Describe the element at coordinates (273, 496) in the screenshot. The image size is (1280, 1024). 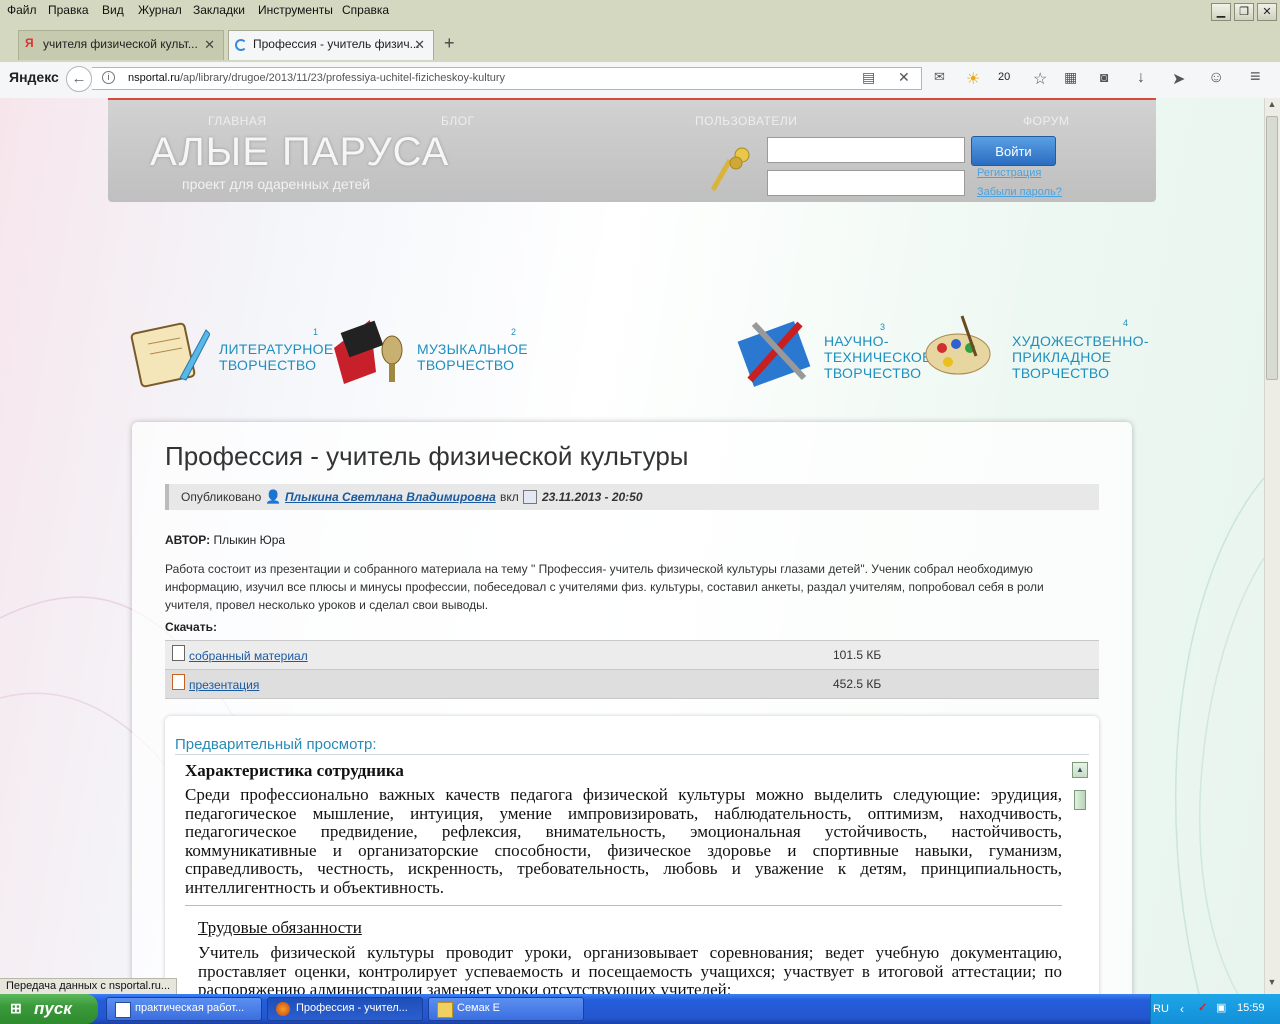
I see `user-icon: 👤` at that location.